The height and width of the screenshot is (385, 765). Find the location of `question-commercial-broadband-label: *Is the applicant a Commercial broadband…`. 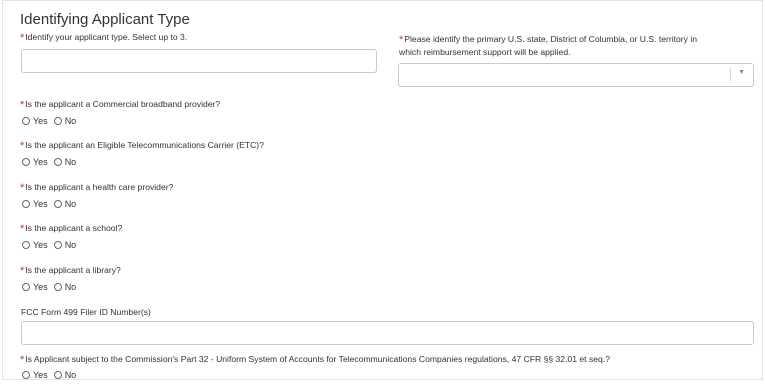

question-commercial-broadband-label: *Is the applicant a Commercial broadband… is located at coordinates (120, 105).